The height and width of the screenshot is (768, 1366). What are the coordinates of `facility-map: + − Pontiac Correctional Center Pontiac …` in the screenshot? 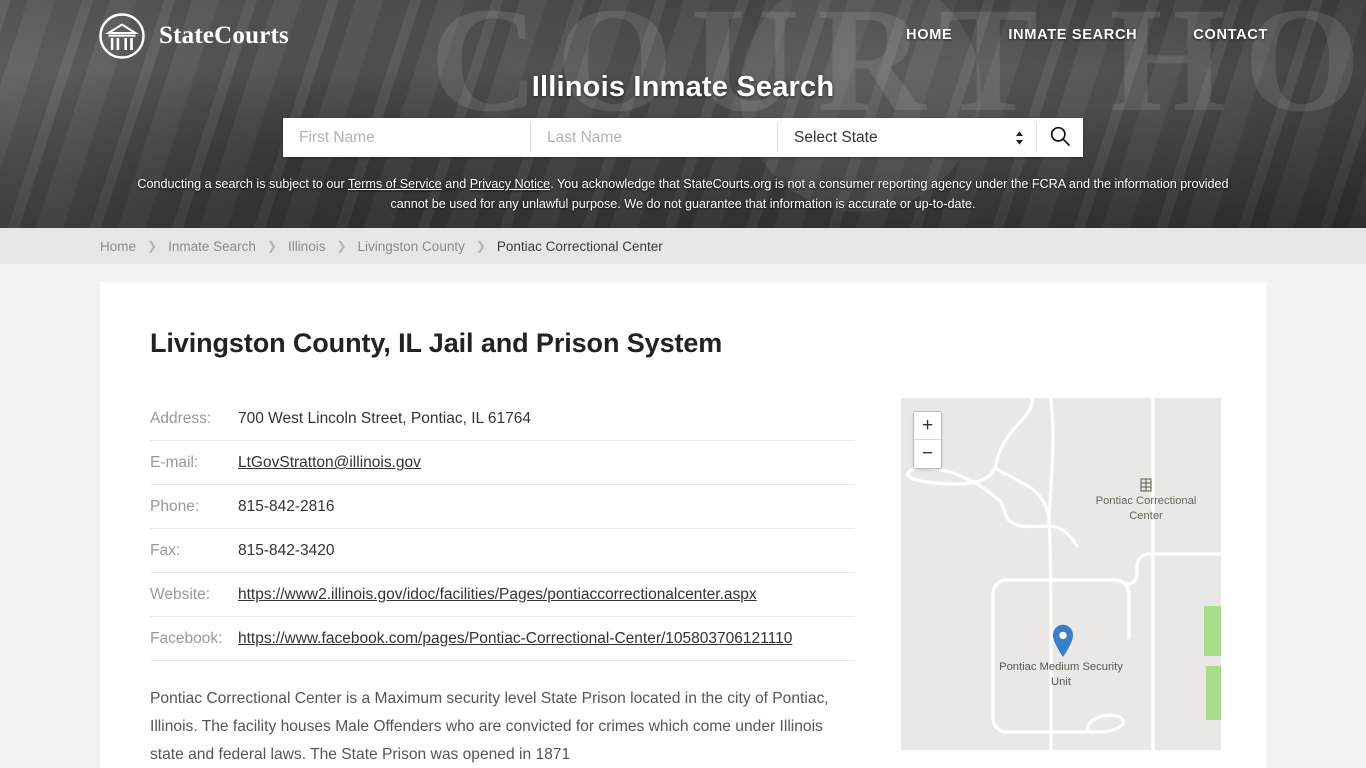 It's located at (1061, 574).